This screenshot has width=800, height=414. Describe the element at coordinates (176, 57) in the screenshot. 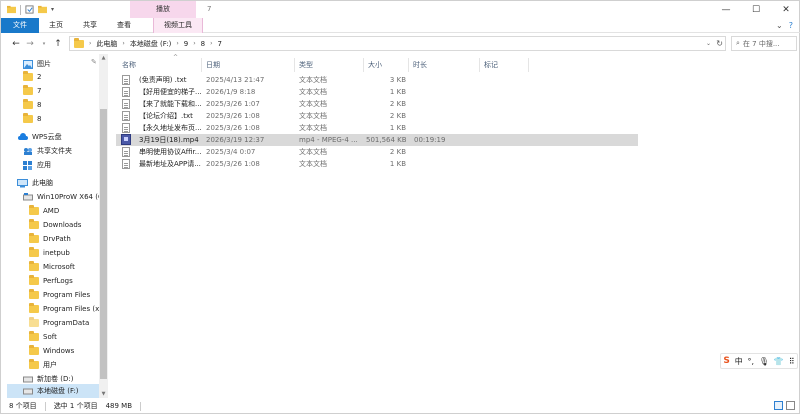

I see `sort-up-icon: ^` at that location.